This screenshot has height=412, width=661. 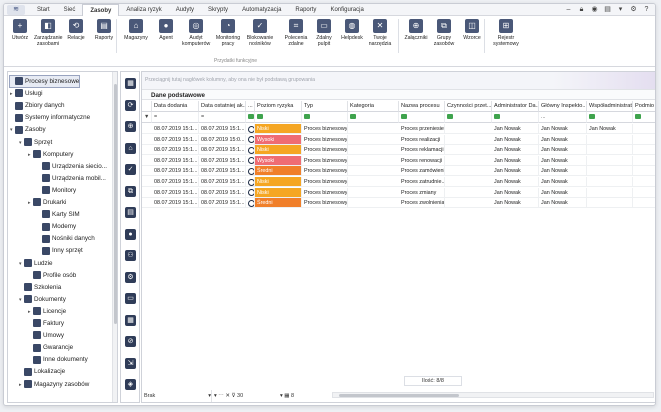 I want to click on table-icon: ▦, so click(x=130, y=320).